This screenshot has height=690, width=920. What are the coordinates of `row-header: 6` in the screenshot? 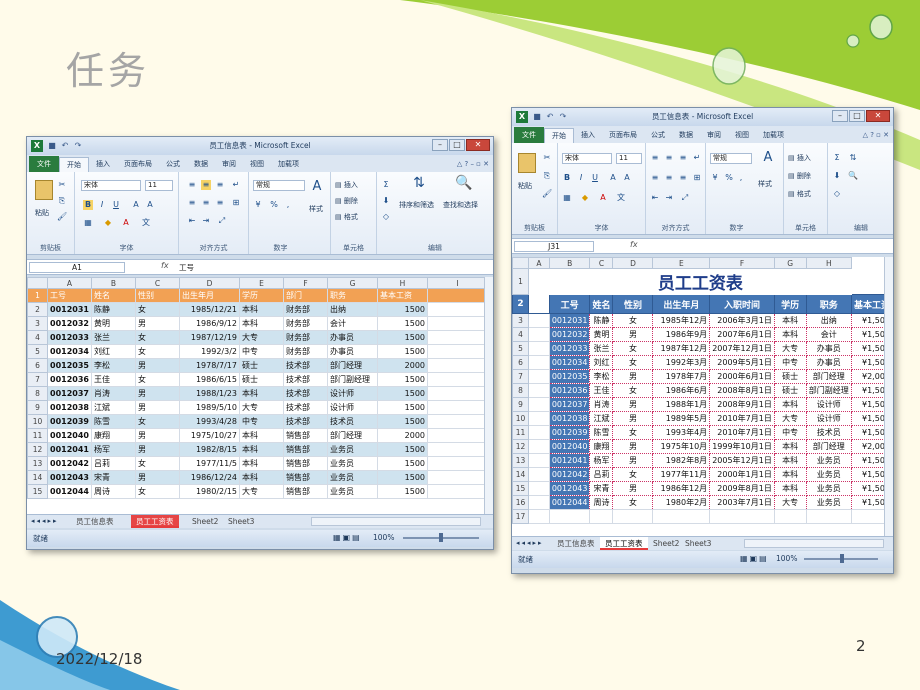 It's located at (37, 365).